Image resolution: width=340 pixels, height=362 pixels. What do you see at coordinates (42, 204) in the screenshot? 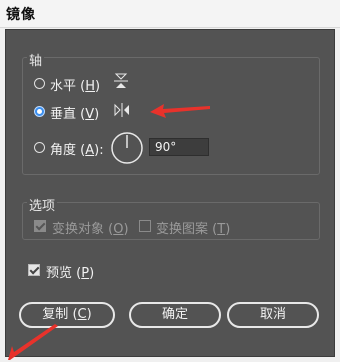
I see `options-group-title: 选项` at bounding box center [42, 204].